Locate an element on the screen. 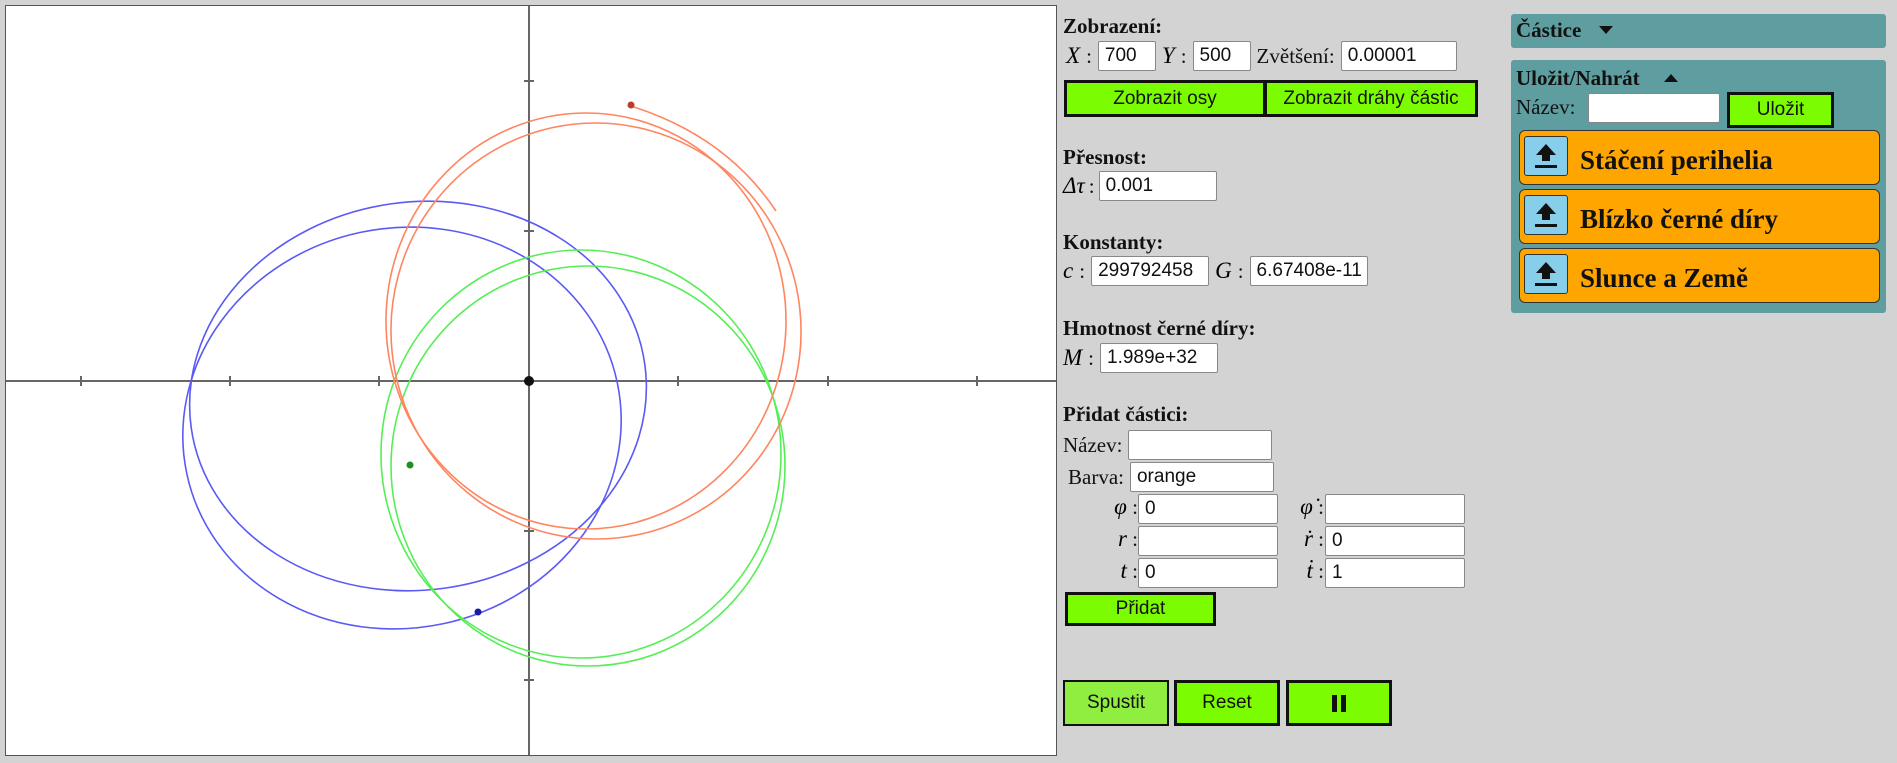 The height and width of the screenshot is (763, 1897). x-input is located at coordinates (1126, 56).